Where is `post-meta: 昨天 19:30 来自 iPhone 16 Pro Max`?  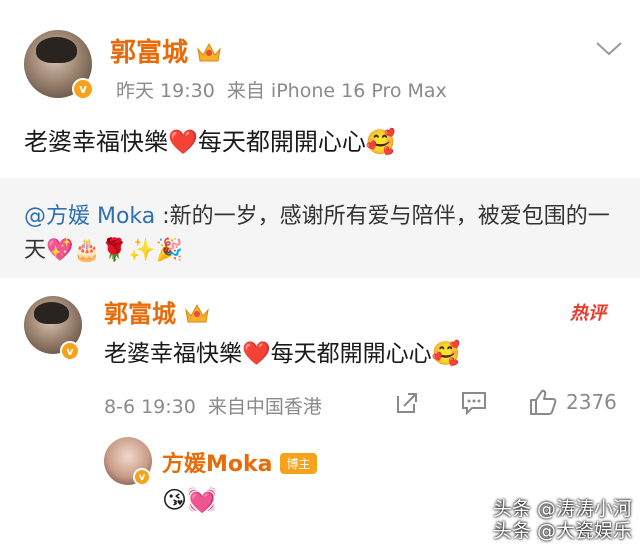
post-meta: 昨天 19:30 来自 iPhone 16 Pro Max is located at coordinates (281, 89).